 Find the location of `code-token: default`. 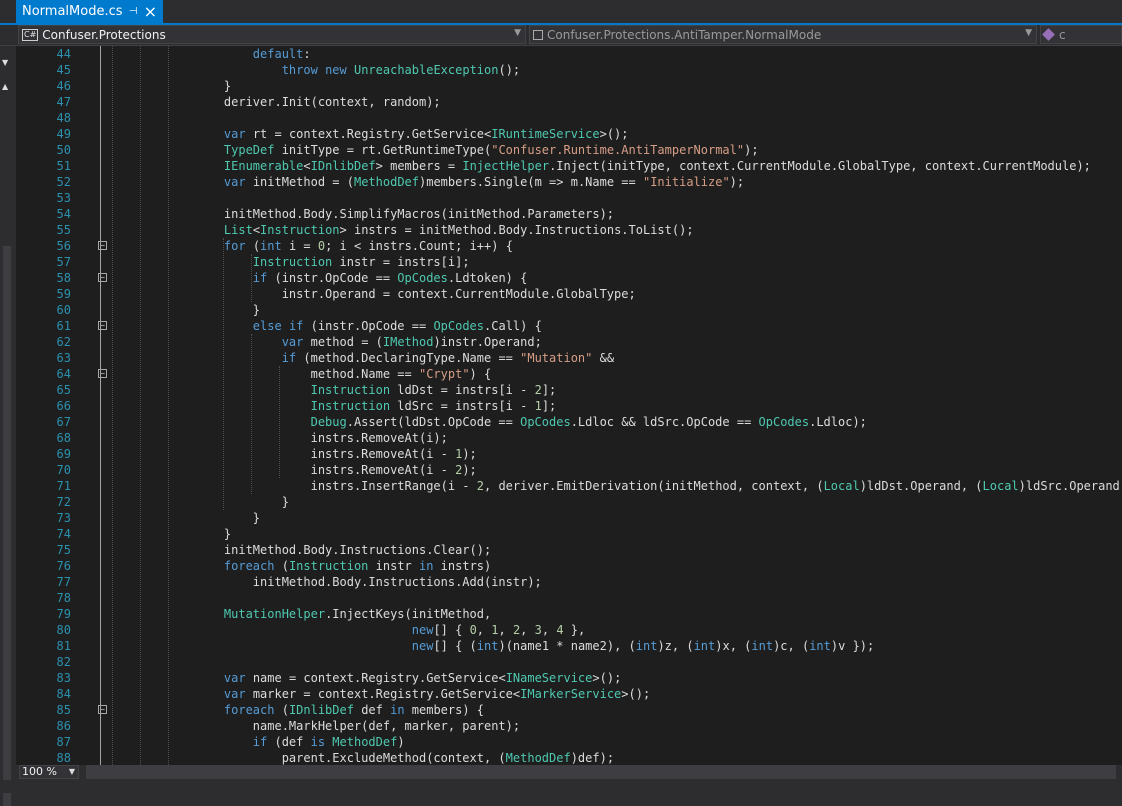

code-token: default is located at coordinates (278, 54).